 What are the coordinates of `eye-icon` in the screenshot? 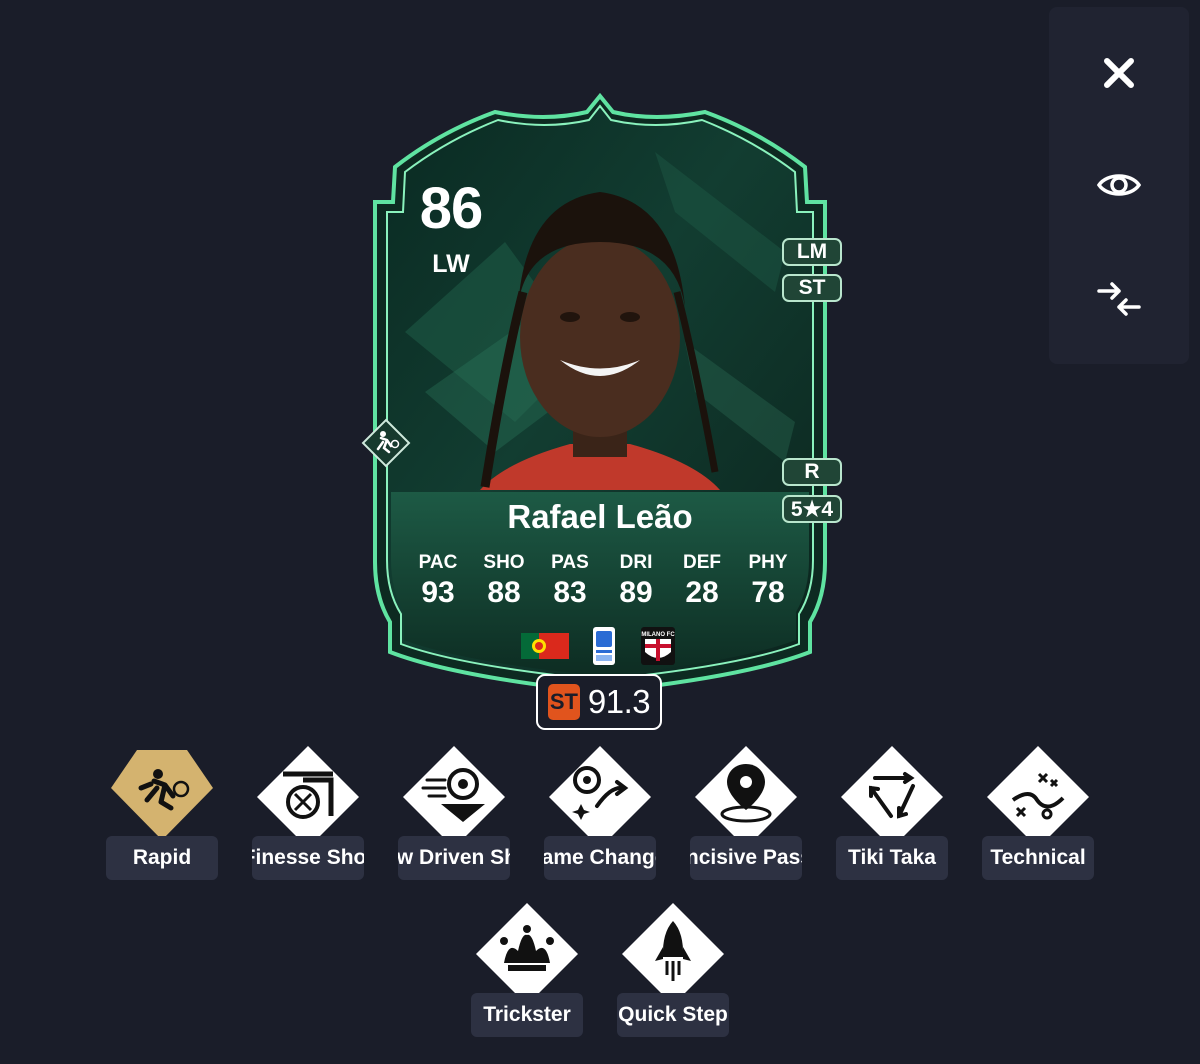 It's located at (1119, 185).